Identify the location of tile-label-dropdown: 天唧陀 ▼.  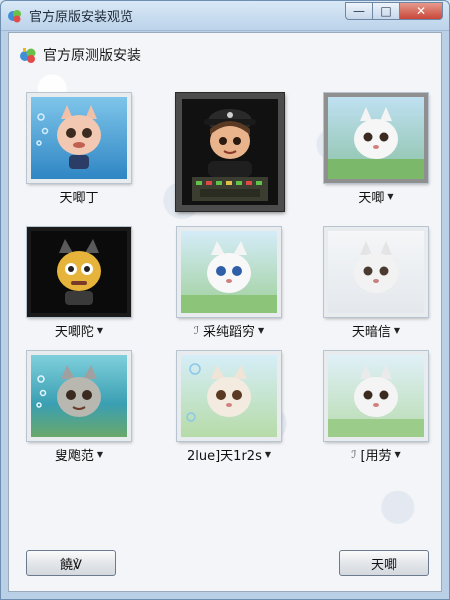
(79, 330).